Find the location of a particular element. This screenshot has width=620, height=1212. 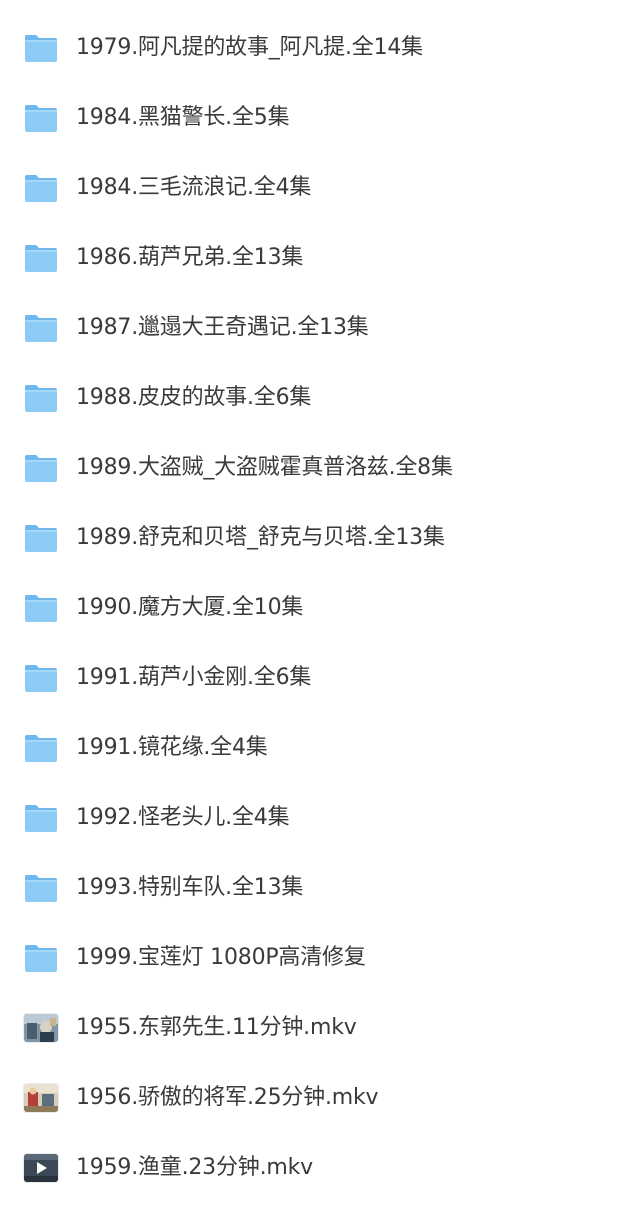

item-name: 1989.大盗贼_大盗贼霍真普洛兹.全8集 is located at coordinates (264, 467).